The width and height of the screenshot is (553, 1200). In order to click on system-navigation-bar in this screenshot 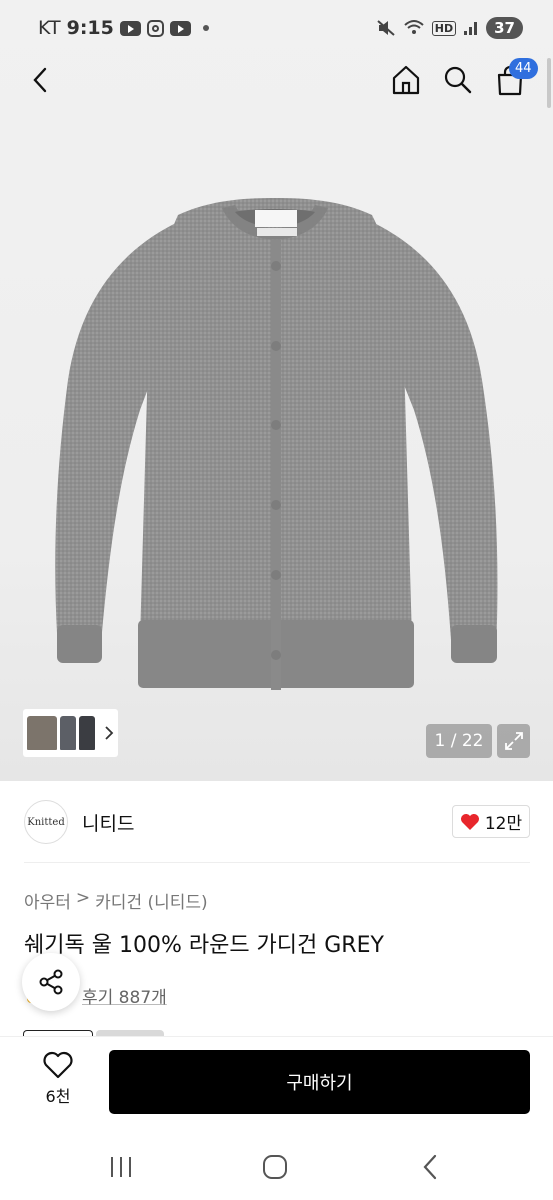, I will do `click(276, 1166)`.